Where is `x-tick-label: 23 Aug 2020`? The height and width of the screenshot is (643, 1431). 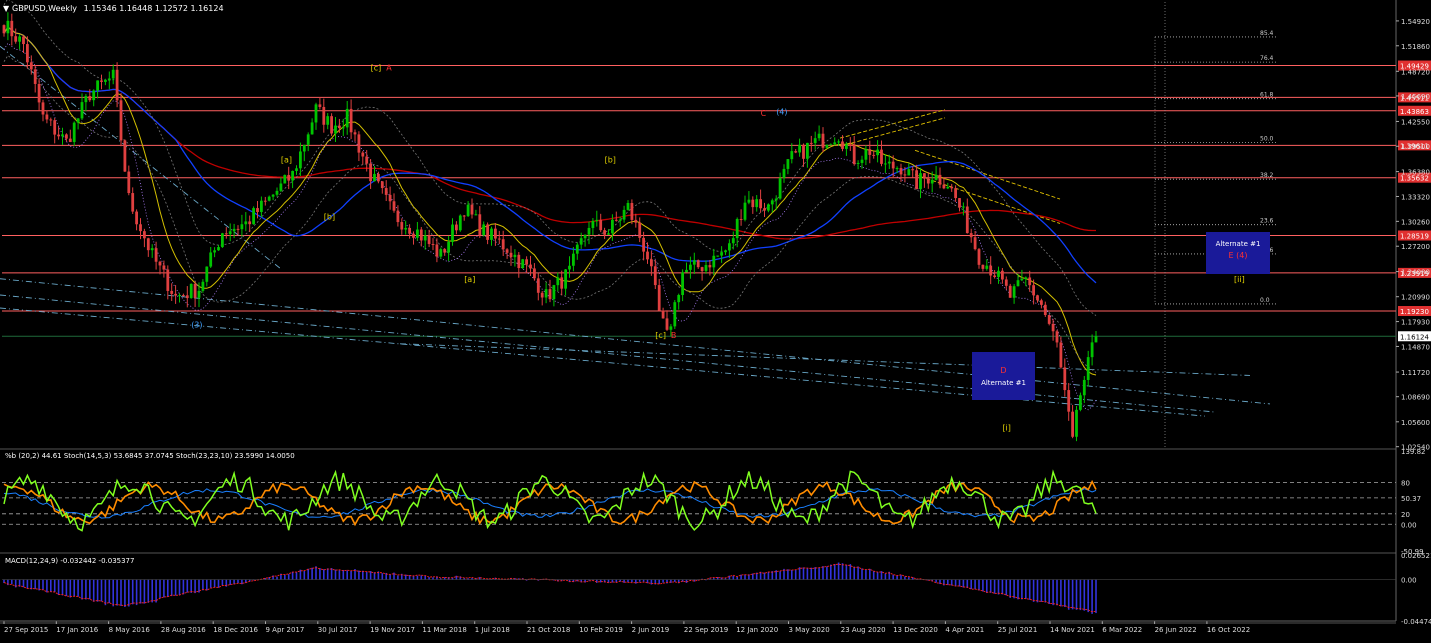
x-tick-label: 23 Aug 2020 is located at coordinates (863, 630).